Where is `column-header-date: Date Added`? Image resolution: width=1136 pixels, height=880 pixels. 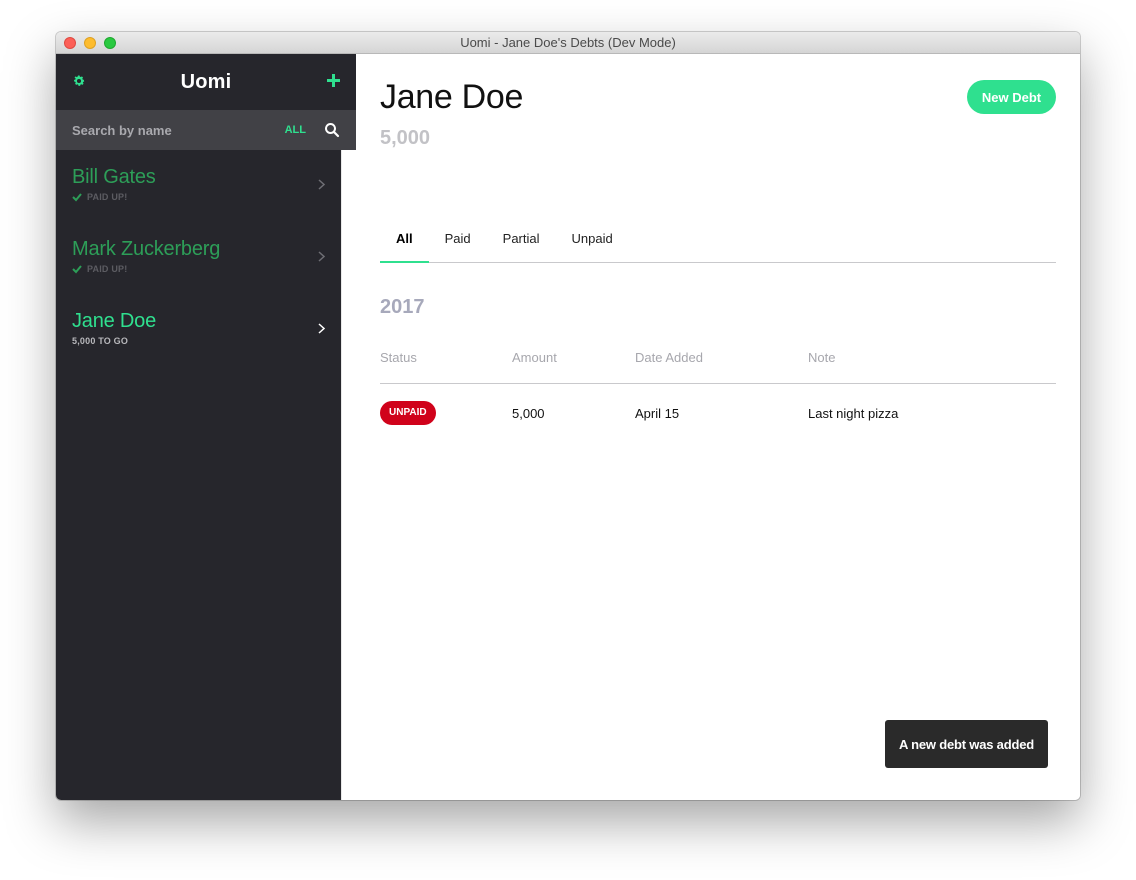 column-header-date: Date Added is located at coordinates (669, 357).